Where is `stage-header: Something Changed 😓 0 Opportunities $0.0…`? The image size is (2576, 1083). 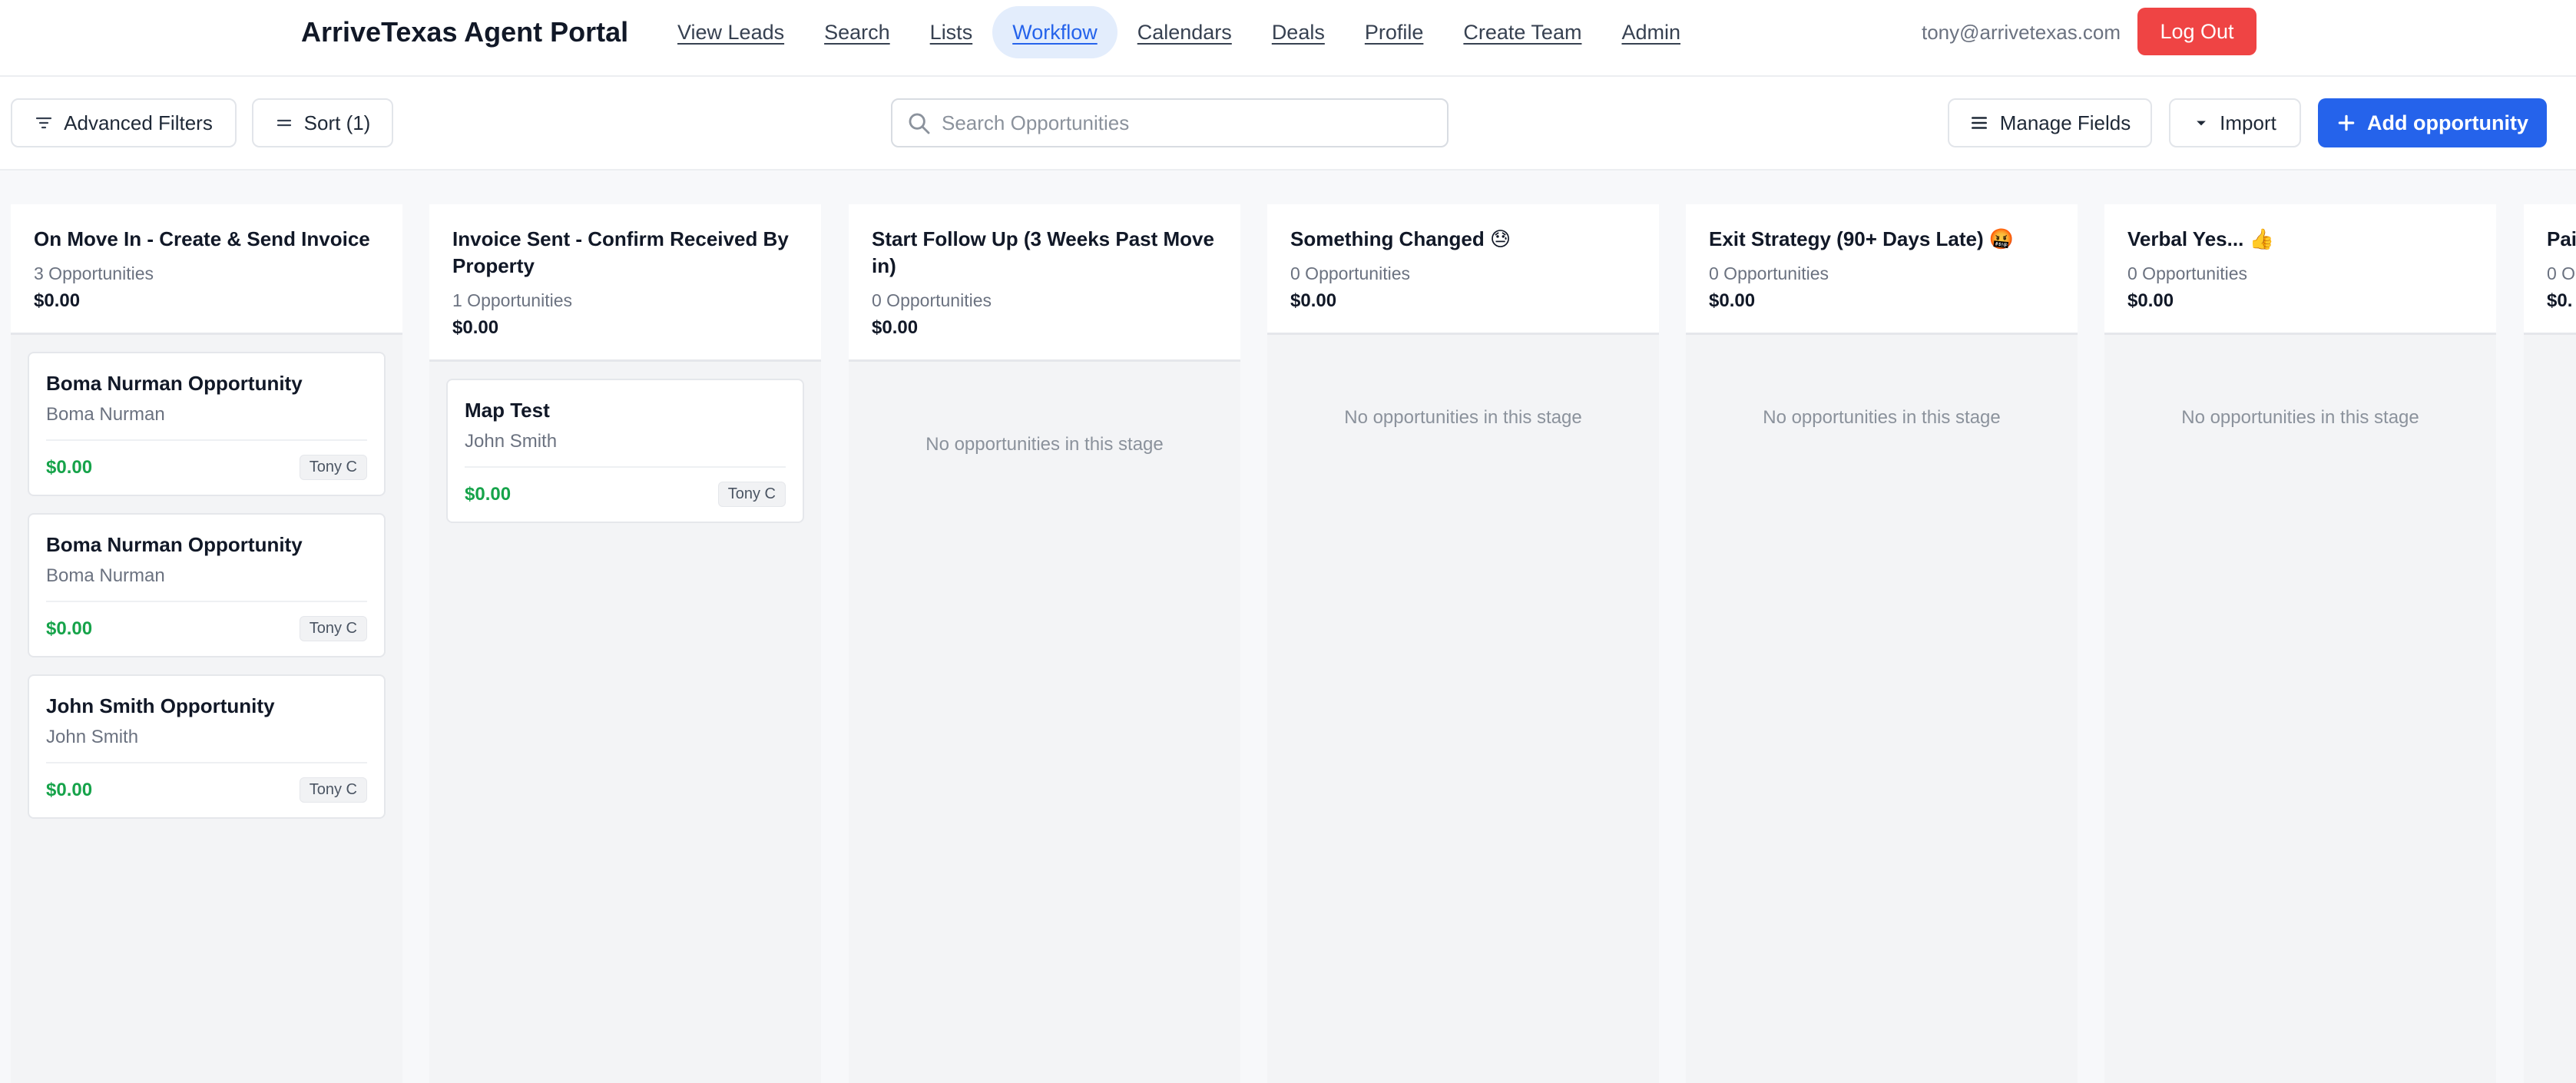
stage-header: Something Changed 😓 0 Opportunities $0.0… is located at coordinates (1463, 270).